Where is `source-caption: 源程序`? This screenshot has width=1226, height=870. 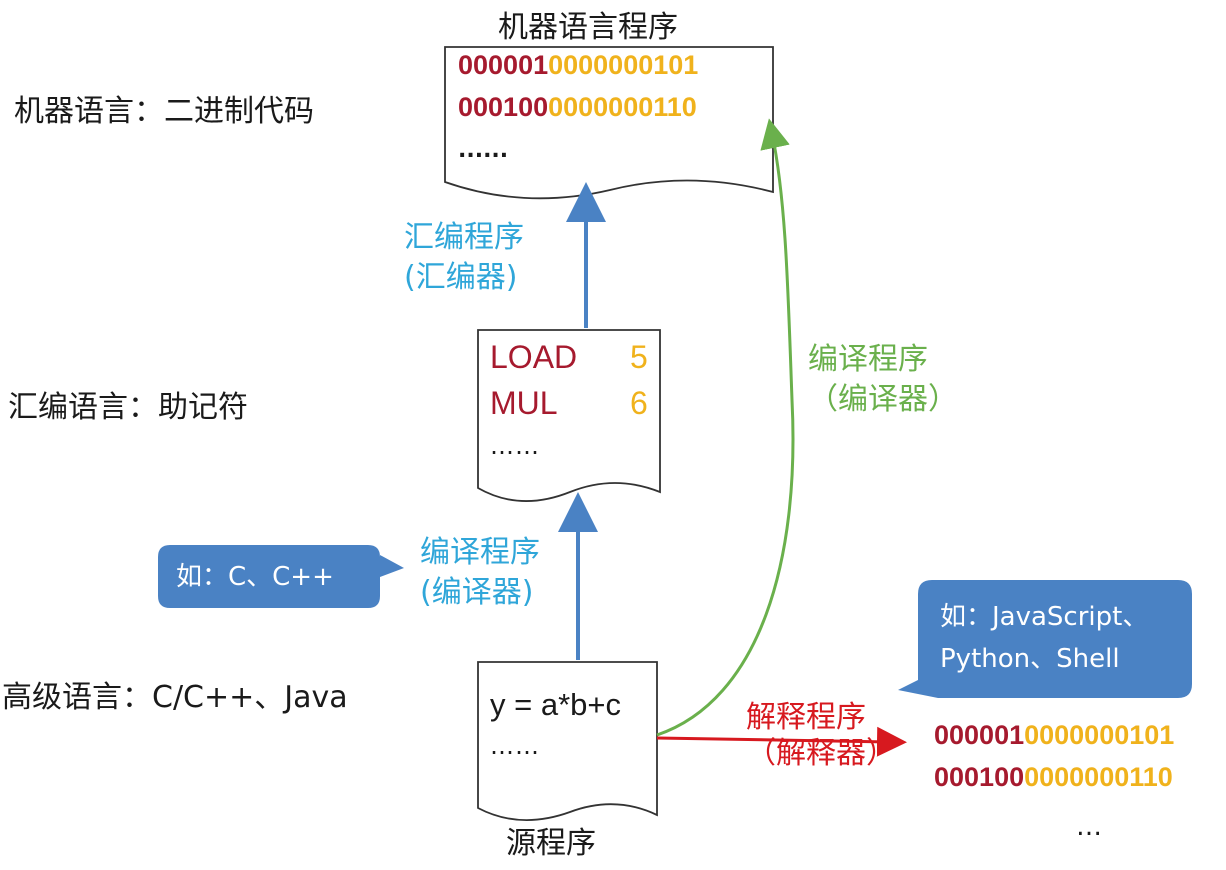 source-caption: 源程序 is located at coordinates (551, 843).